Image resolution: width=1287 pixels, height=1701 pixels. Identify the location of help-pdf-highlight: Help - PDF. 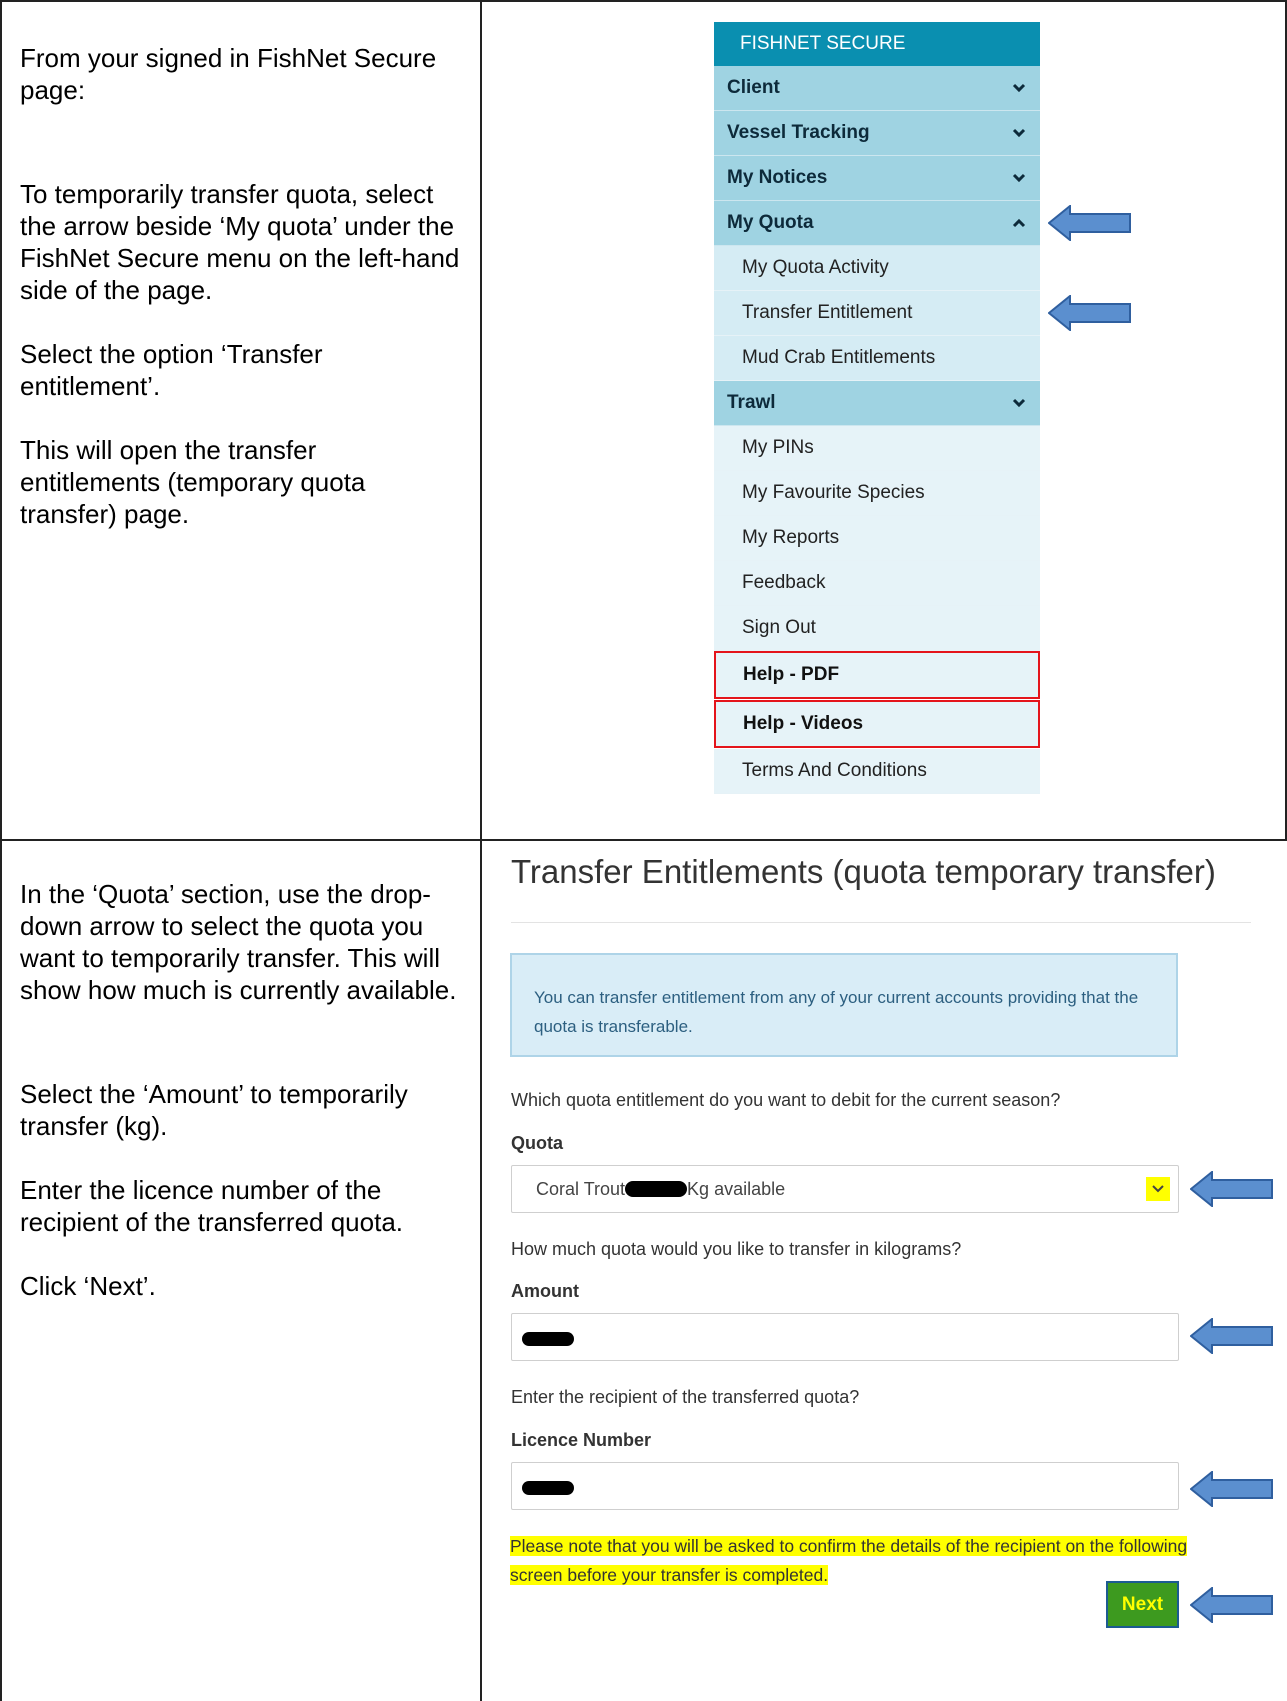
(877, 675).